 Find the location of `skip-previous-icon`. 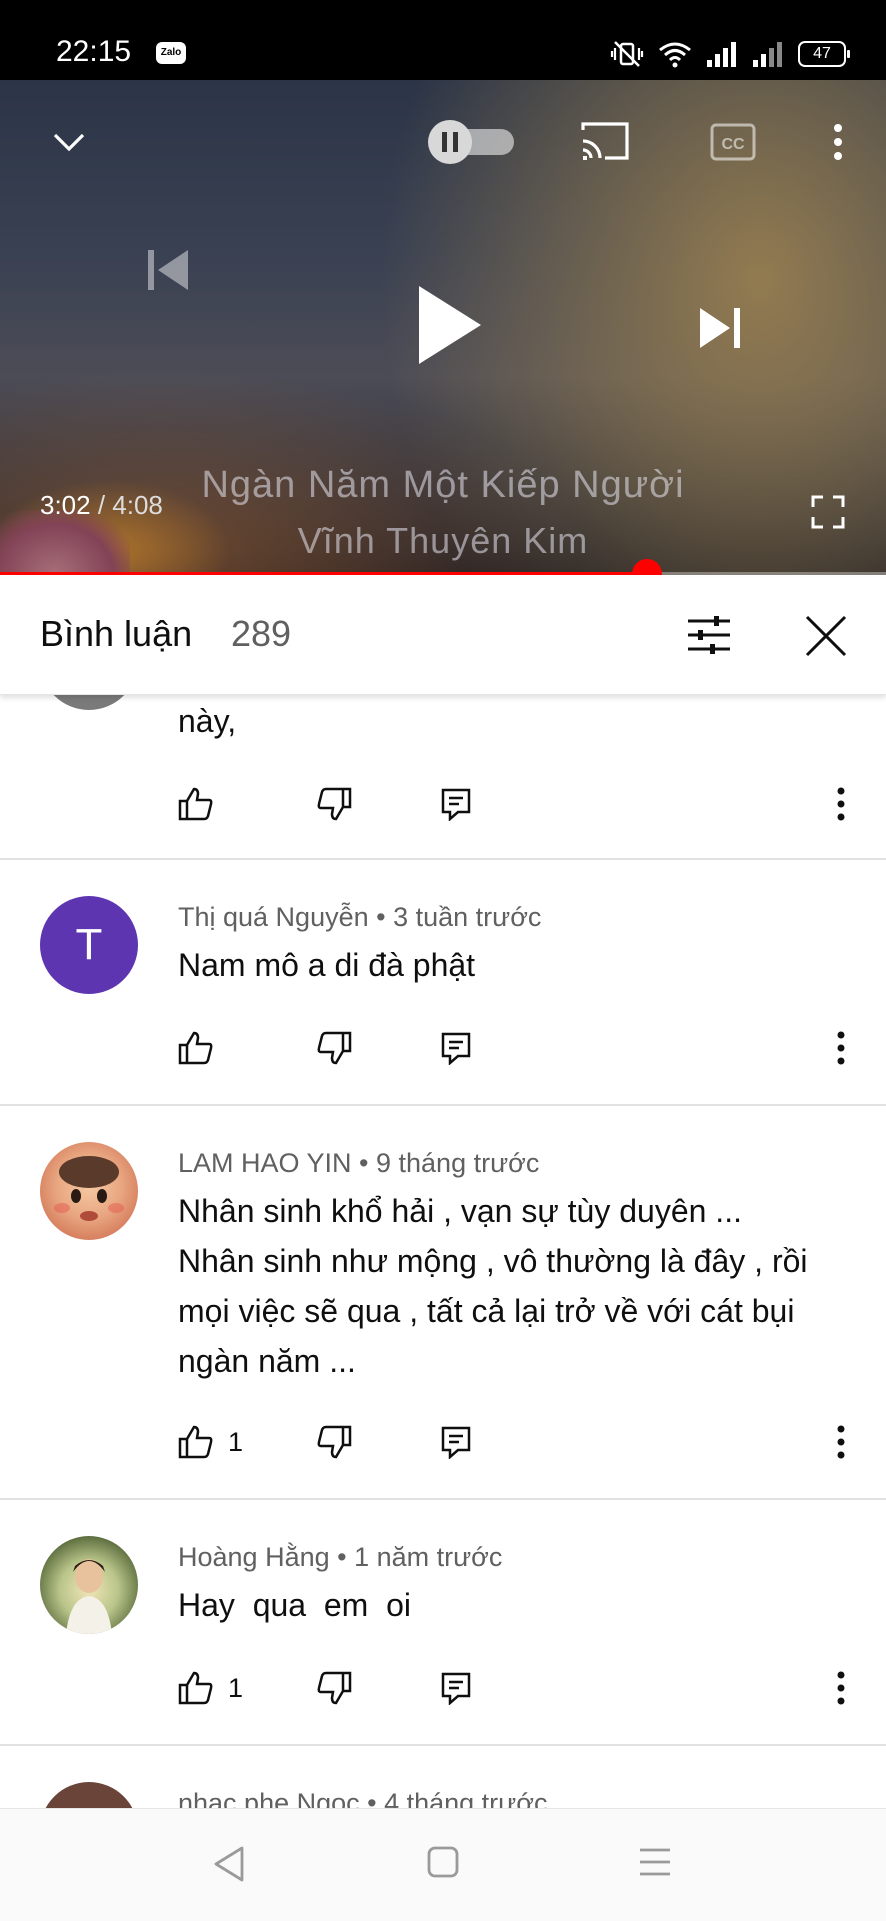

skip-previous-icon is located at coordinates (168, 270).